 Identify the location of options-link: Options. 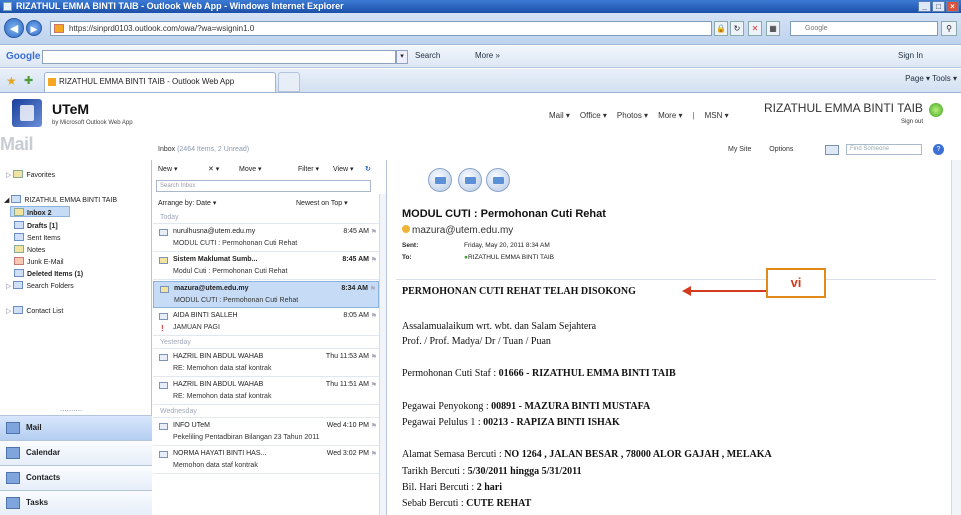
(781, 149).